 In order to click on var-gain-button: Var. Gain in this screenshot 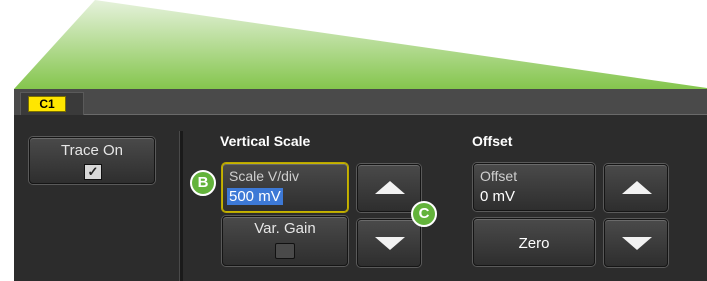, I will do `click(285, 241)`.